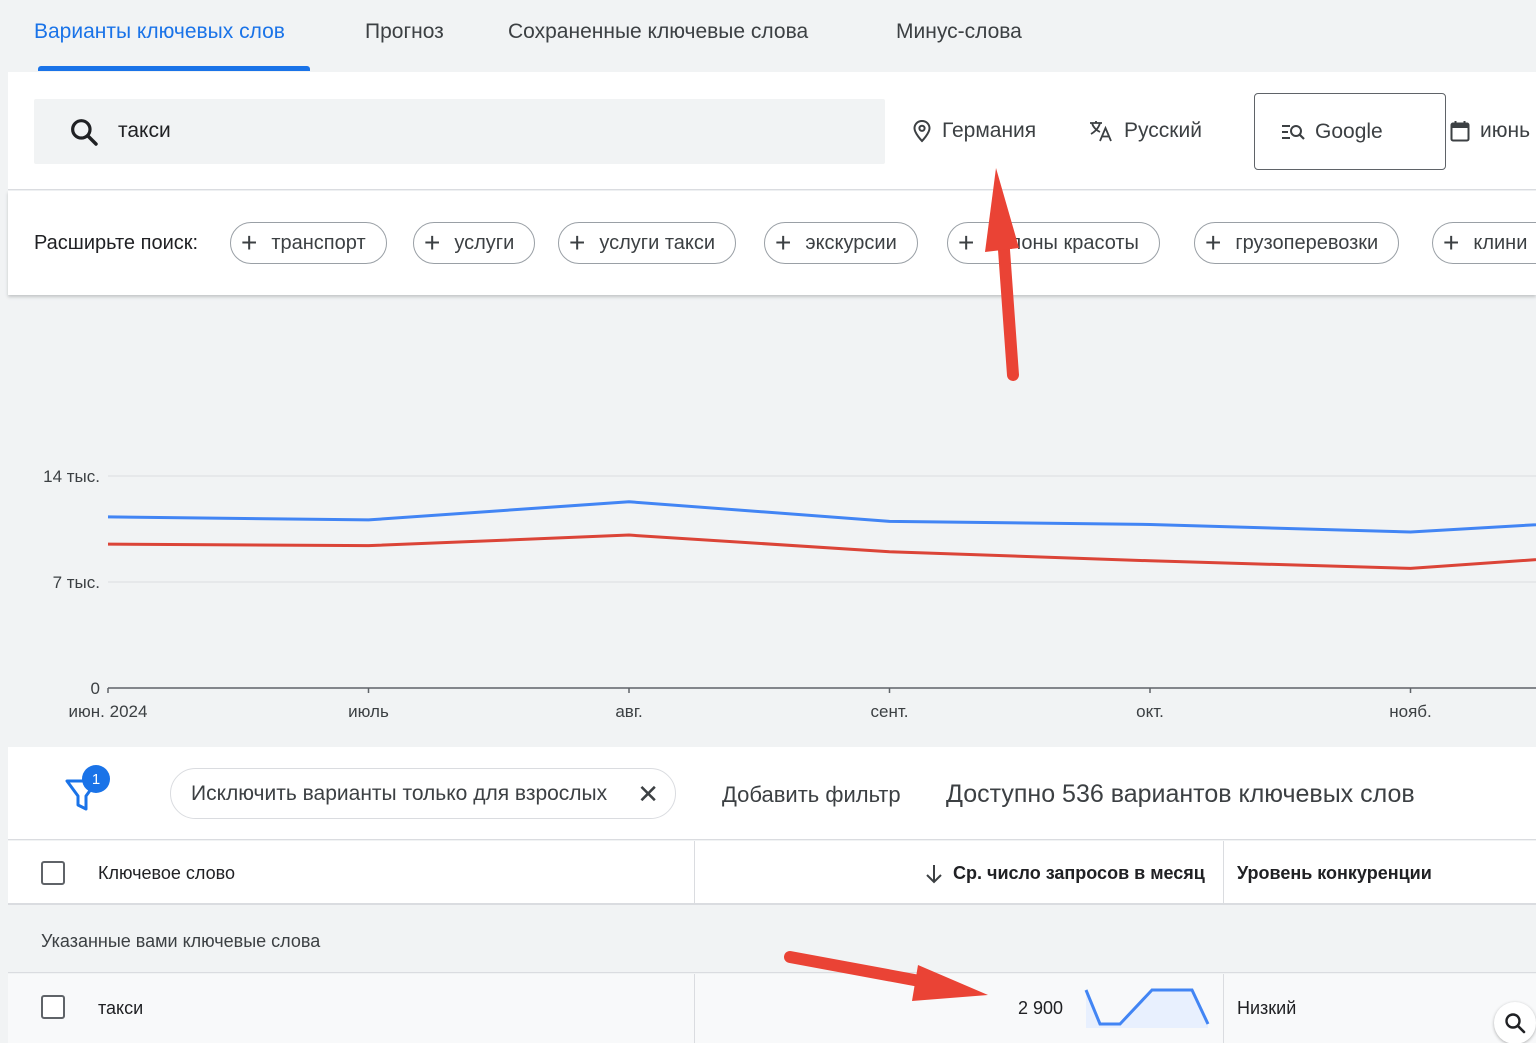  What do you see at coordinates (1041, 1008) in the screenshot?
I see `avg-searches-cell: 2 900` at bounding box center [1041, 1008].